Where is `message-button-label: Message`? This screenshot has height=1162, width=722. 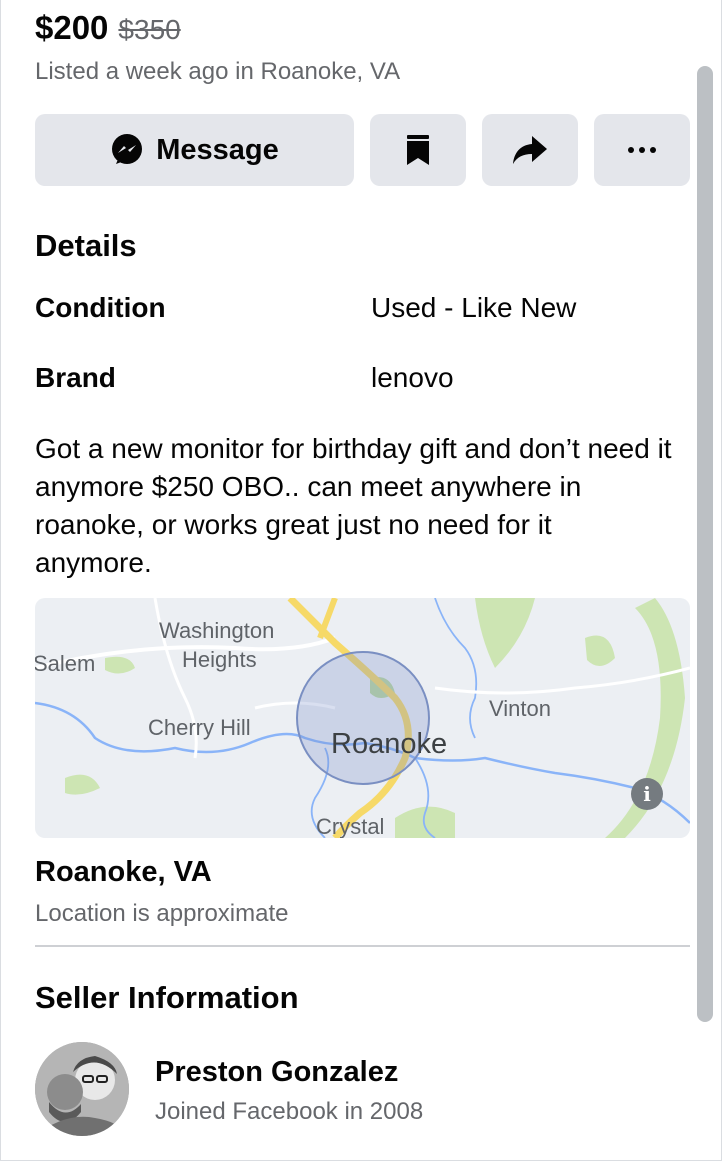
message-button-label: Message is located at coordinates (217, 149).